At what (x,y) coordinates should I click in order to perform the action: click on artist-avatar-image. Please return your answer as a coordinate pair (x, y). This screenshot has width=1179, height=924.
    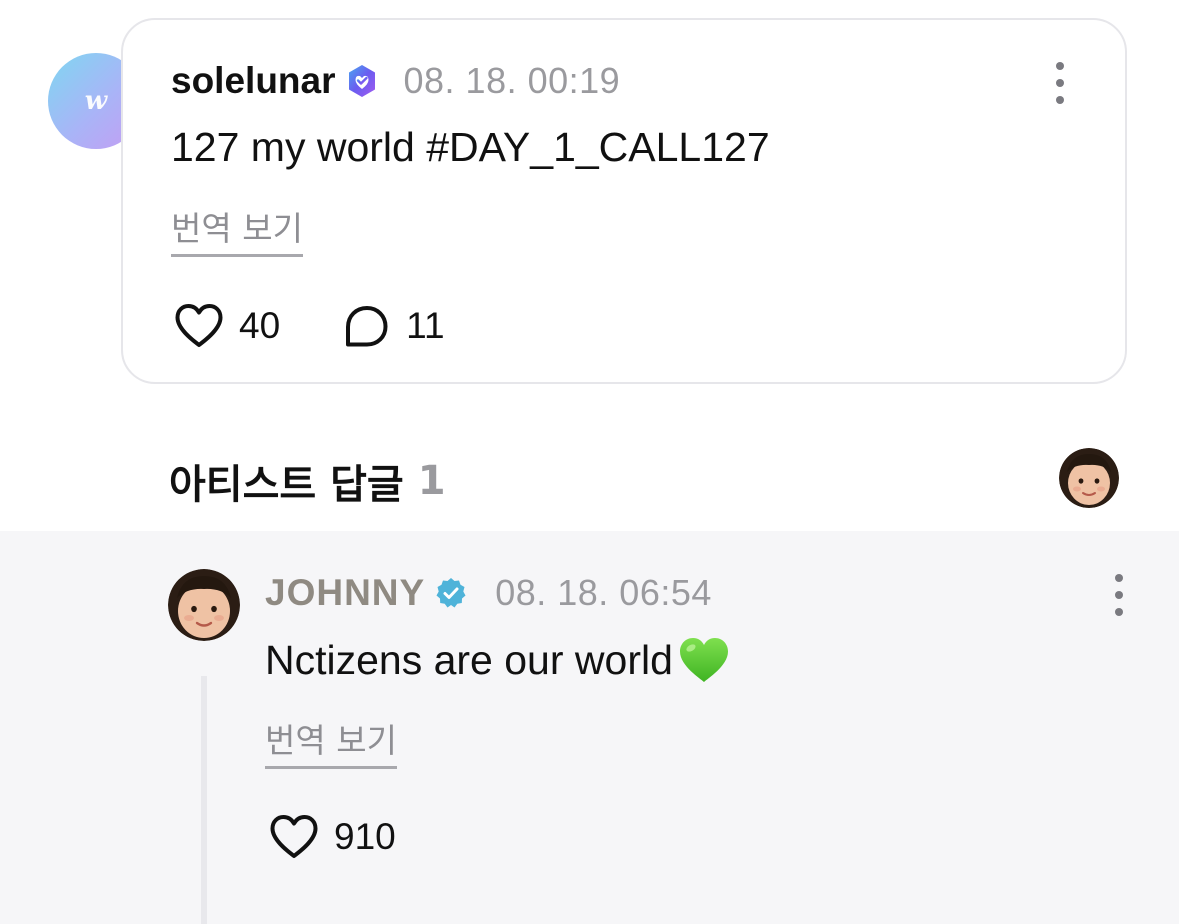
    Looking at the image, I should click on (1089, 478).